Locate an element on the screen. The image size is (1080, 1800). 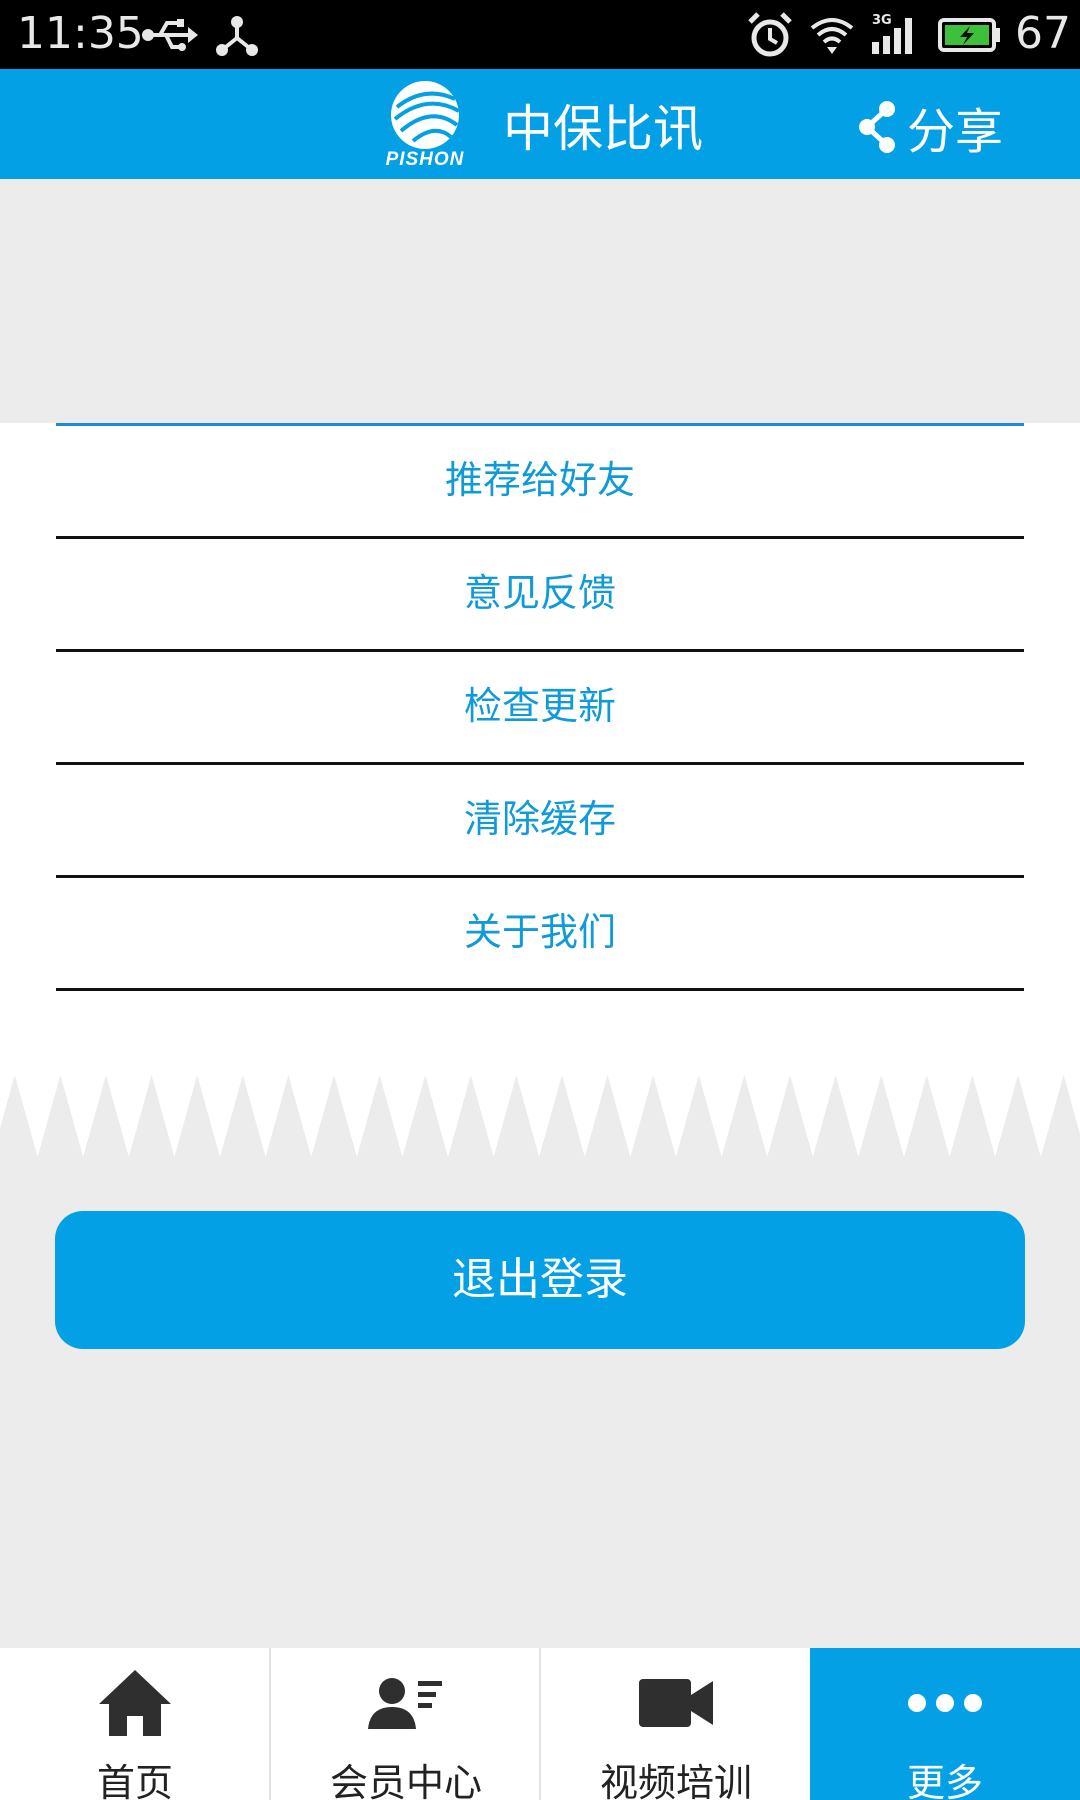
nav-label-more: 更多 is located at coordinates (944, 1780).